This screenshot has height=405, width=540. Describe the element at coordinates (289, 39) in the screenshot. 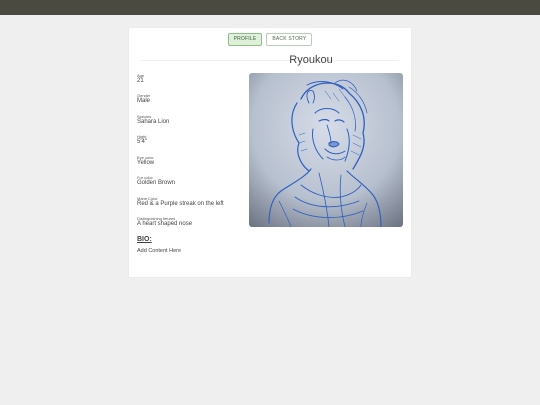

I see `tab-back-story: BACK STORY` at that location.